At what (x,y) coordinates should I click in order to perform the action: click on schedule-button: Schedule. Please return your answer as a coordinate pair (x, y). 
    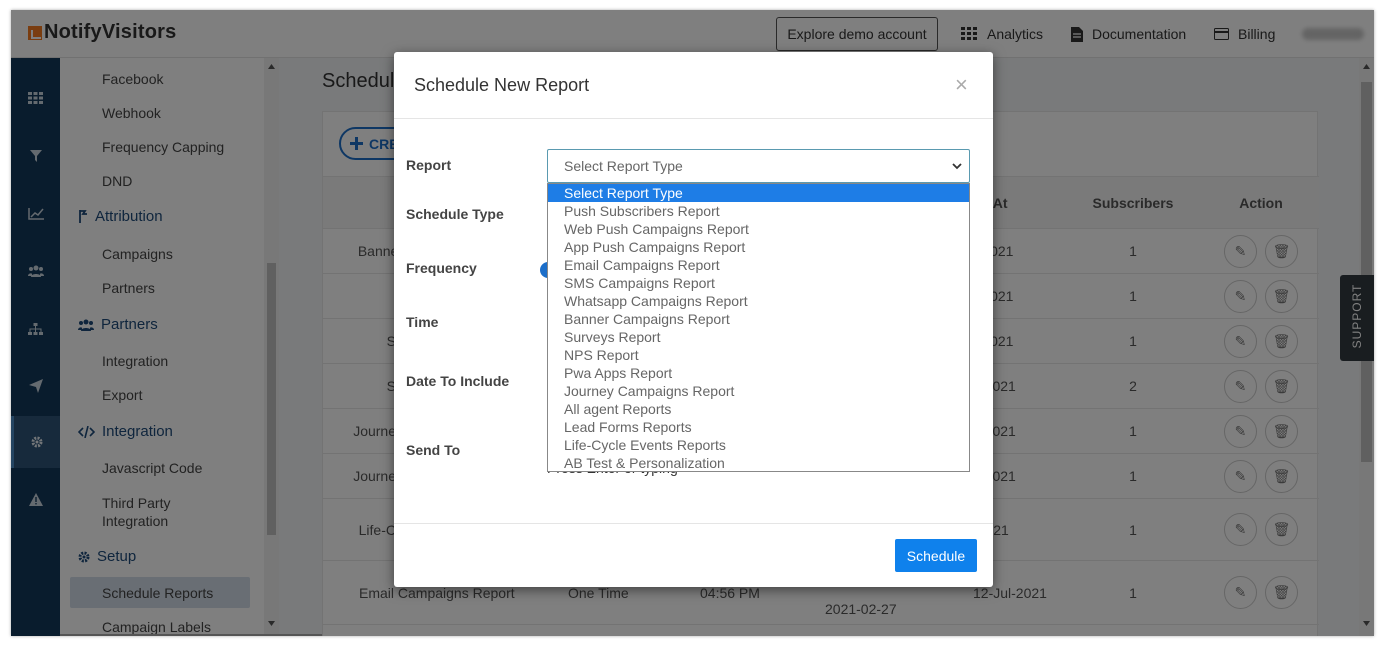
    Looking at the image, I should click on (936, 555).